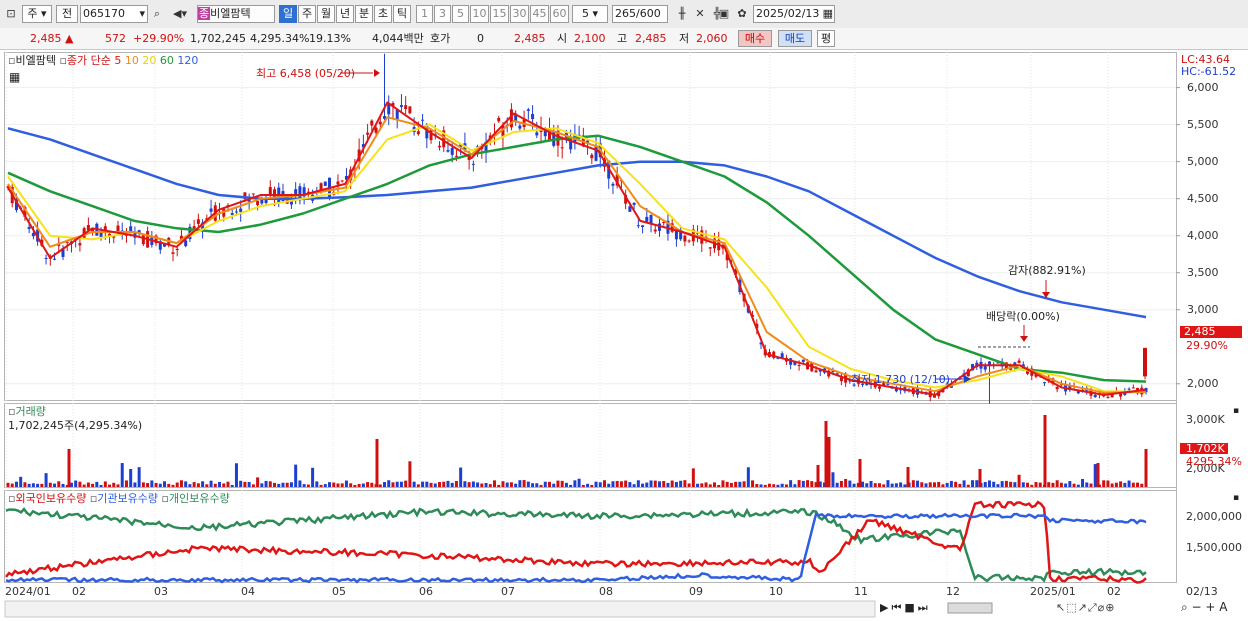 This screenshot has width=1248, height=621. I want to click on interval-button-2: 5, so click(460, 14).